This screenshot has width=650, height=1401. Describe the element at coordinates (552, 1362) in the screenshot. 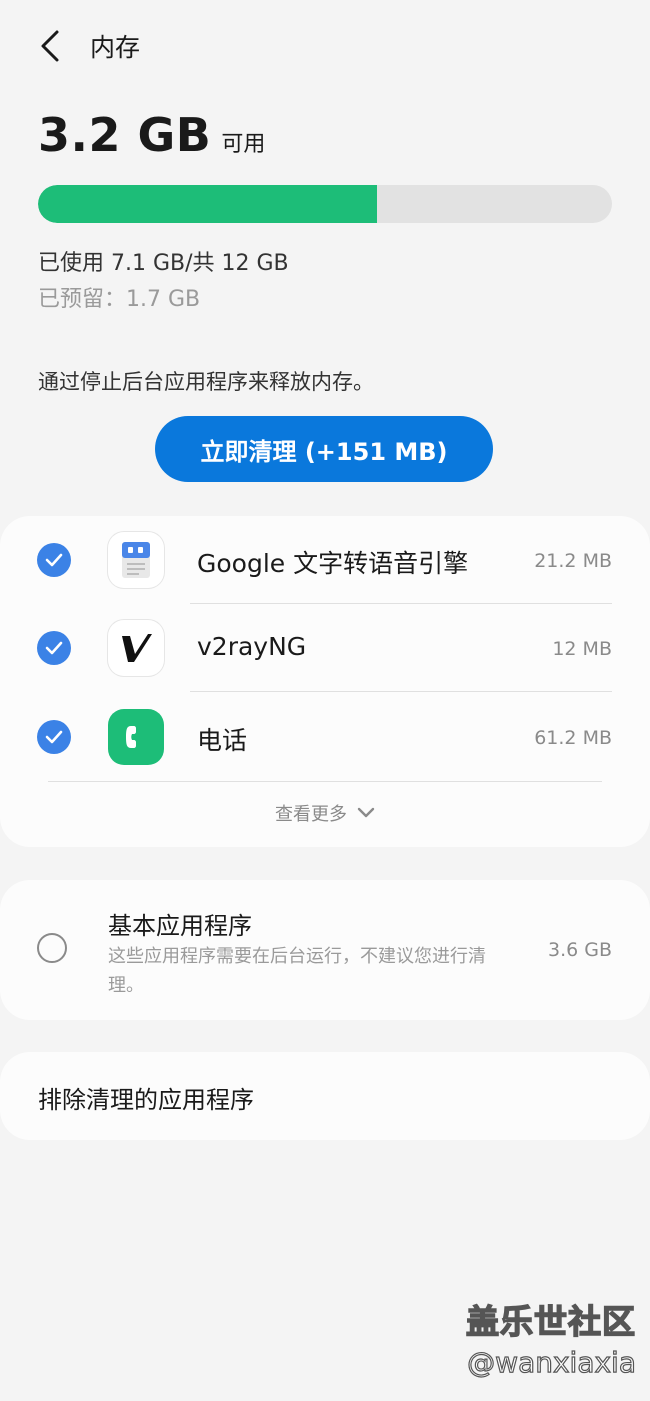

I see `watermark-handle: @wanxiaxia` at that location.